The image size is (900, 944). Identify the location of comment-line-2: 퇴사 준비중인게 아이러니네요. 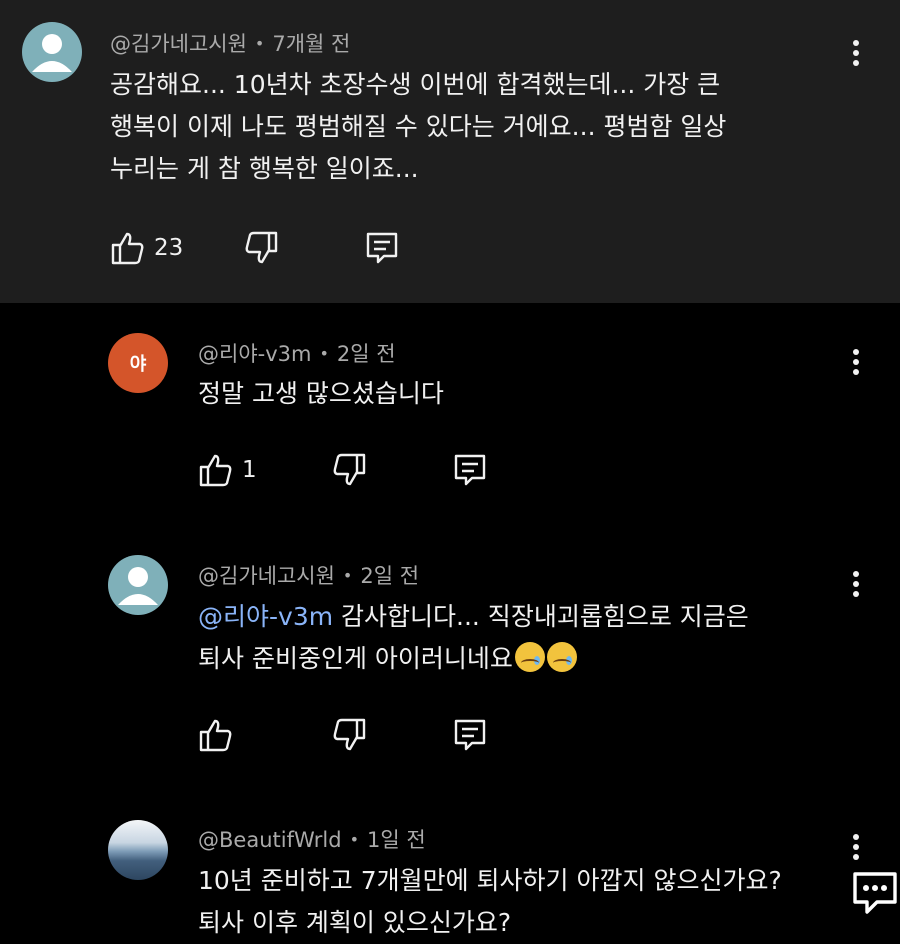
(473, 659).